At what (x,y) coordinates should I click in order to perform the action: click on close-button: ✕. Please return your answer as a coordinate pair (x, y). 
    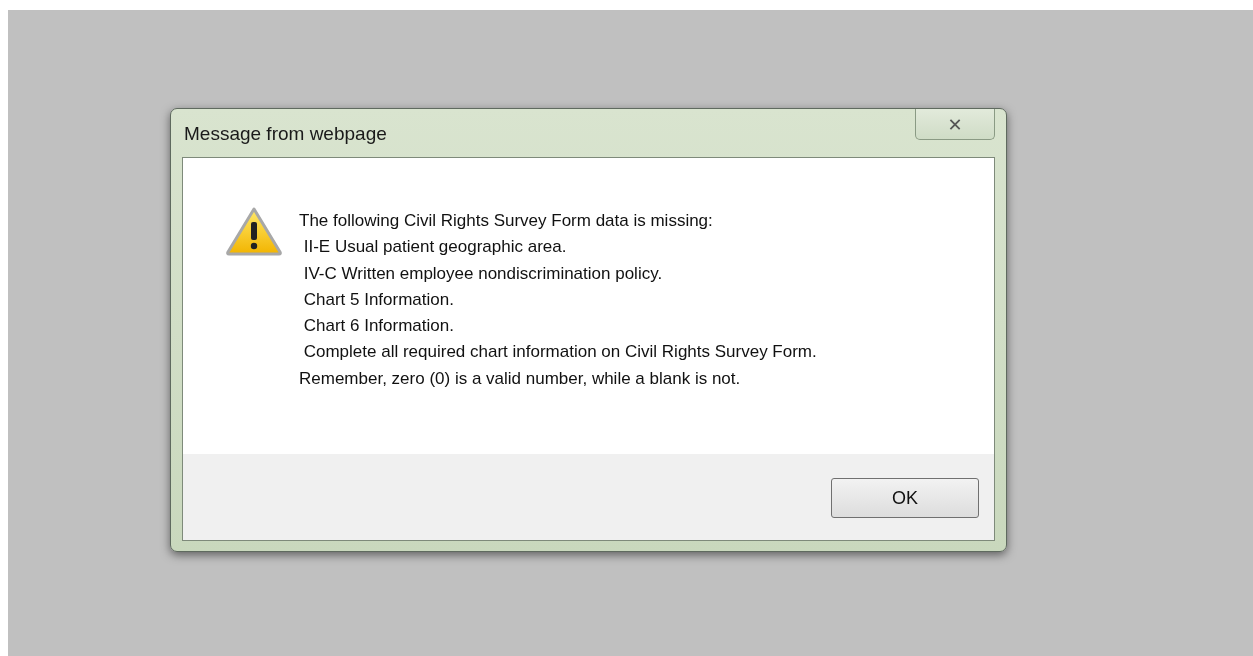
    Looking at the image, I should click on (955, 124).